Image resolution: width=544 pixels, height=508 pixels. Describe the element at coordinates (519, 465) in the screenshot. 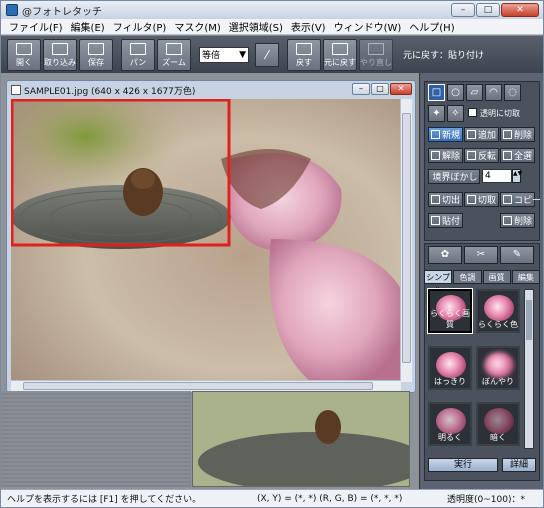

I see `detail-button: 詳細` at that location.